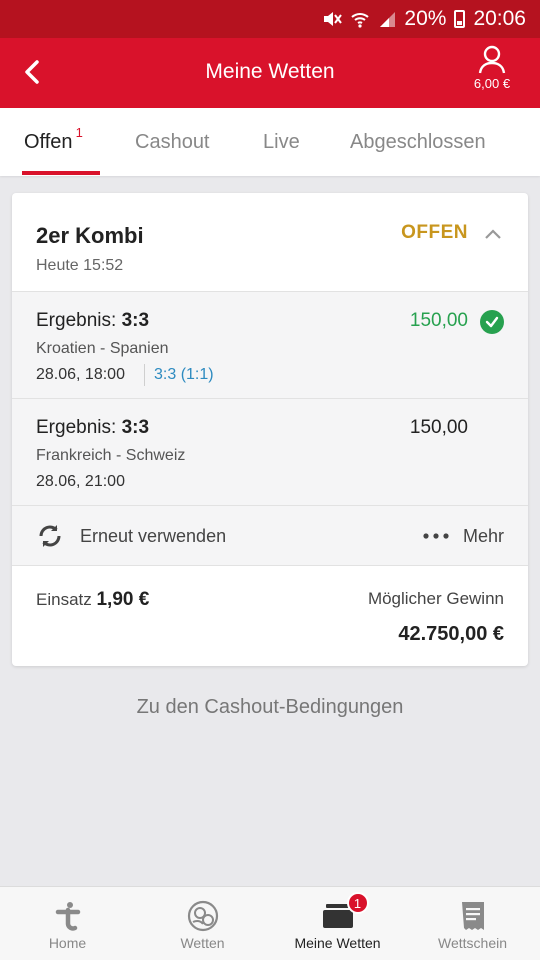 The image size is (540, 960). Describe the element at coordinates (434, 232) in the screenshot. I see `status-badge: OFFEN` at that location.